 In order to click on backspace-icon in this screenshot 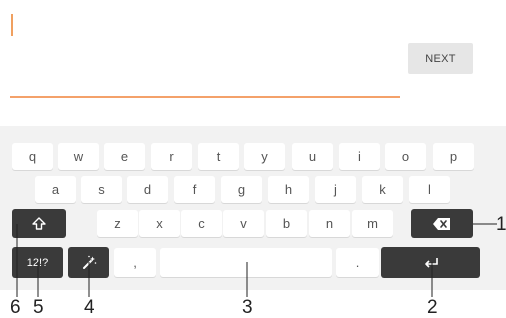, I will do `click(441, 223)`.